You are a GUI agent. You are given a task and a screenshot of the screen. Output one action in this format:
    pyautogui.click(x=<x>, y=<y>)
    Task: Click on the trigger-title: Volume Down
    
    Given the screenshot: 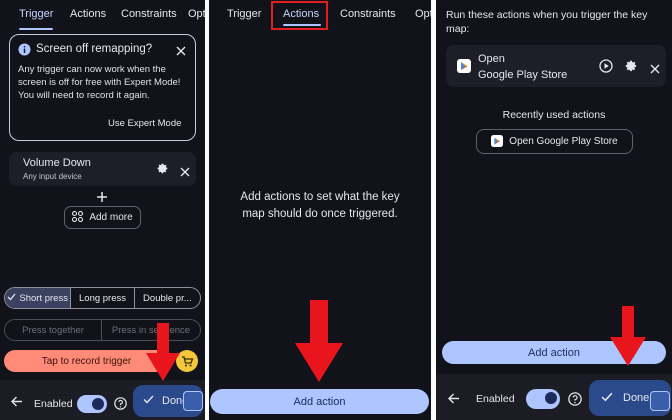 What is the action you would take?
    pyautogui.click(x=57, y=163)
    